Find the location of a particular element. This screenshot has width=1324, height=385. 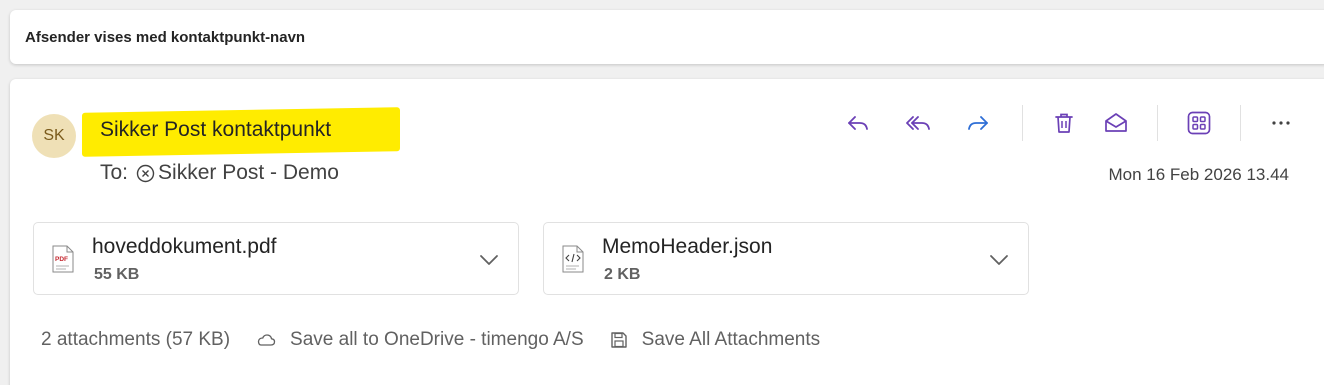

save-icon is located at coordinates (618, 340).